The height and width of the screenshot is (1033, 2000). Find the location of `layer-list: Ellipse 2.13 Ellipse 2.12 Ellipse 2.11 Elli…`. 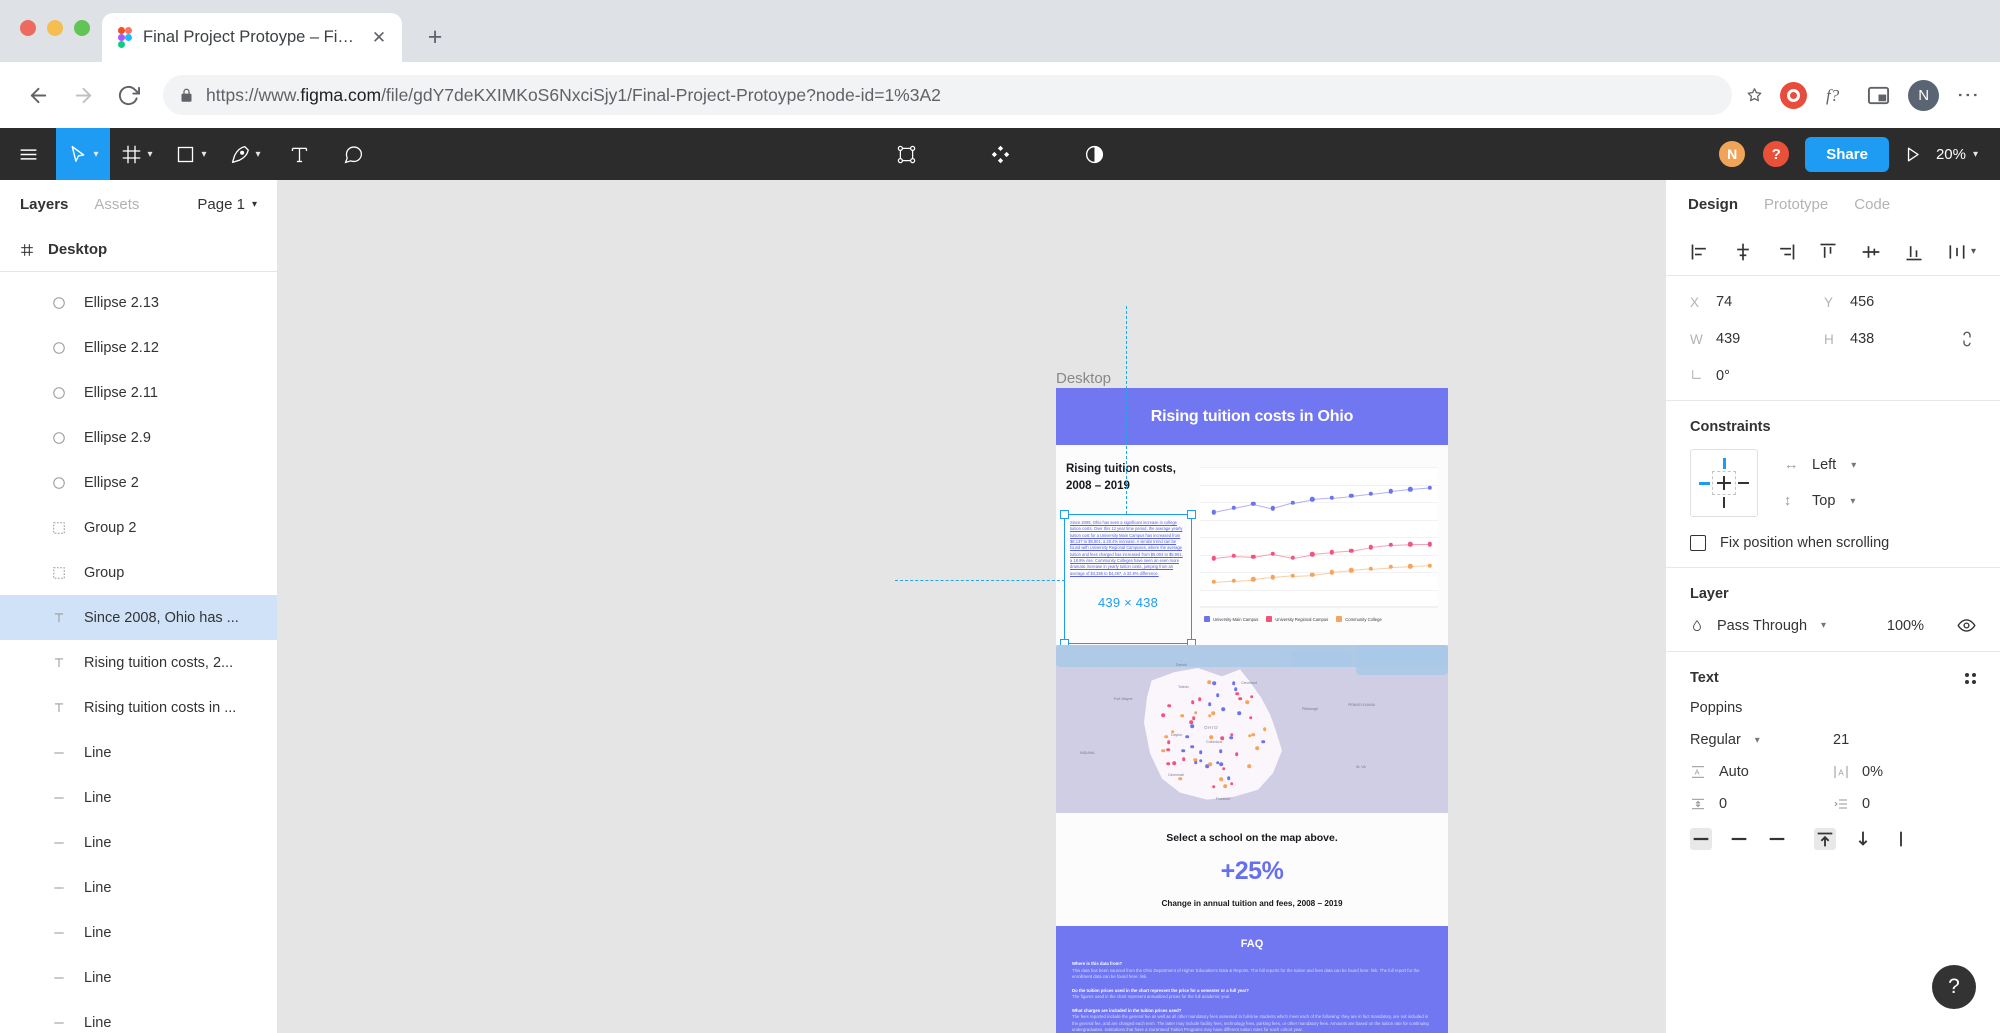

layer-list: Ellipse 2.13 Ellipse 2.12 Ellipse 2.11 Elli… is located at coordinates (138, 652).